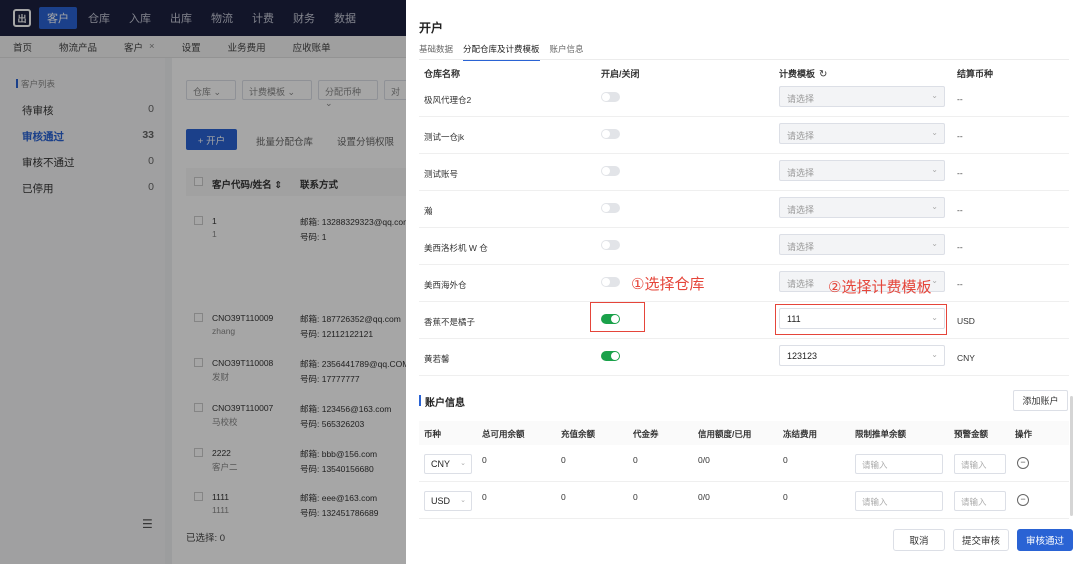 The height and width of the screenshot is (564, 1080). Describe the element at coordinates (442, 74) in the screenshot. I see `column-warehouse-name: 仓库名称` at that location.